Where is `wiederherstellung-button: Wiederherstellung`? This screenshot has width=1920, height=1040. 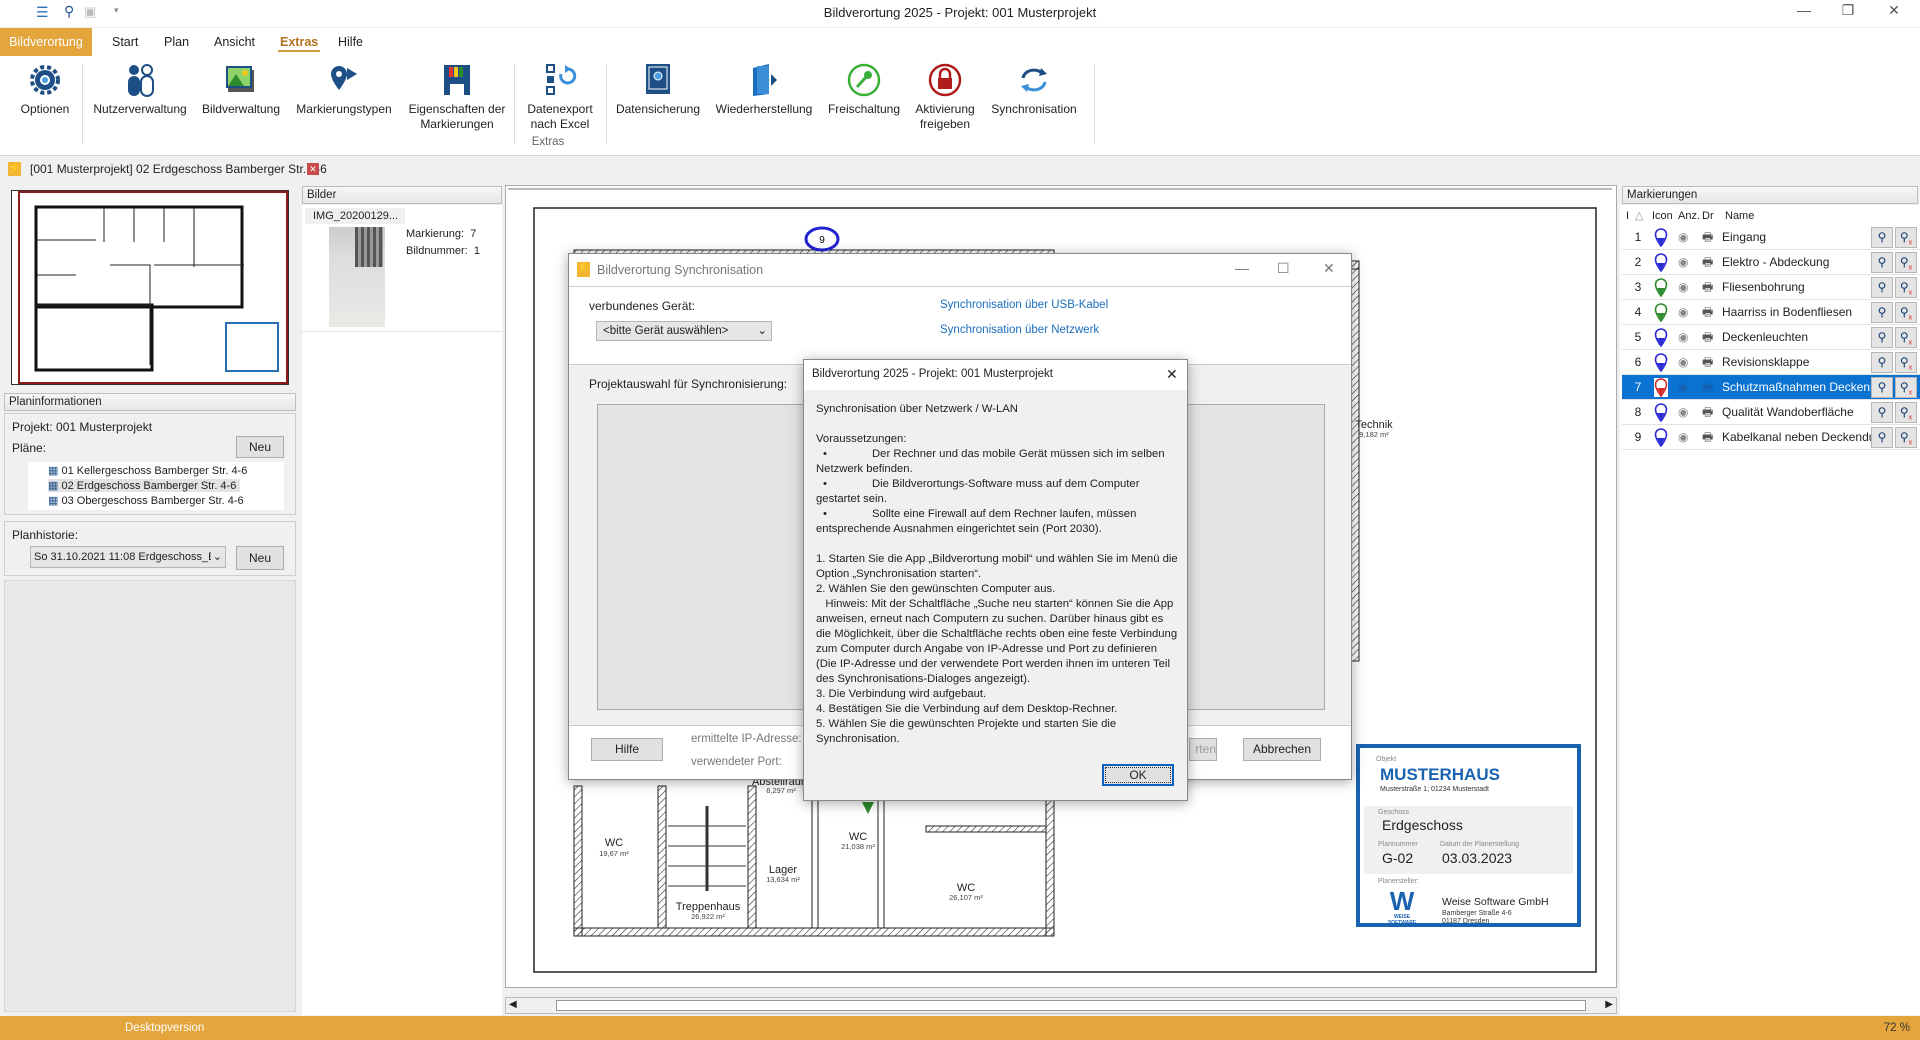 wiederherstellung-button: Wiederherstellung is located at coordinates (764, 89).